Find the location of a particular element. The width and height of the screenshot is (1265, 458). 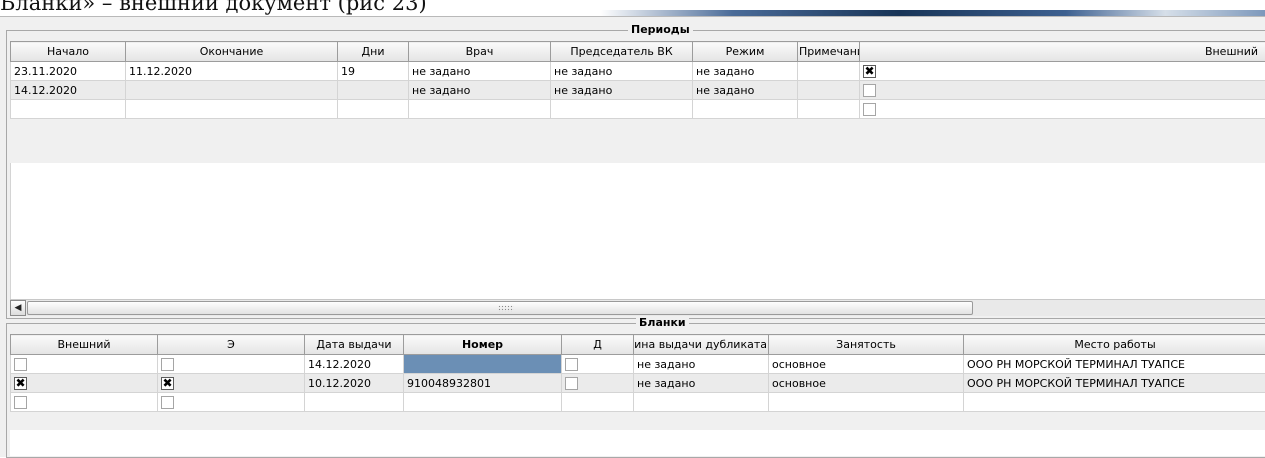

blanks-empty-area is located at coordinates (637, 443).